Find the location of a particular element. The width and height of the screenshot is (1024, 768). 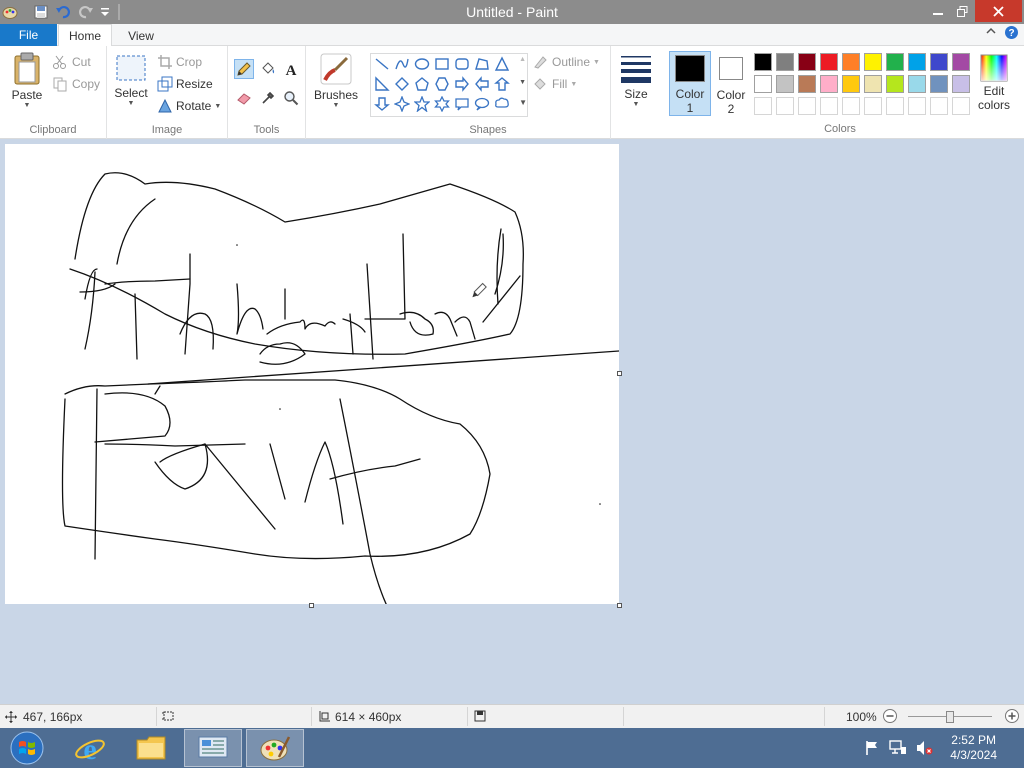

rounded-rectangle-shape is located at coordinates (462, 64).